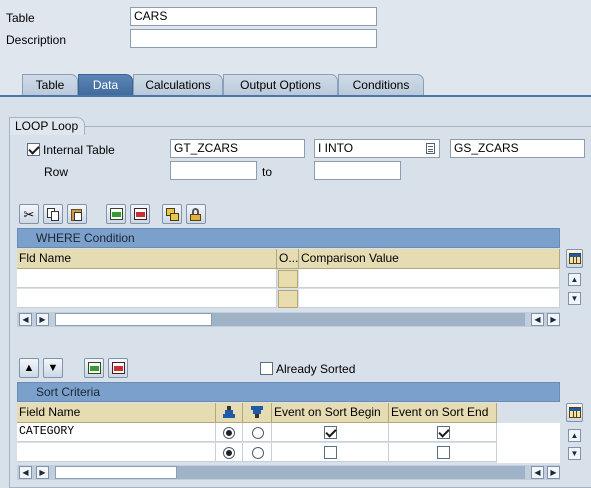 The image size is (591, 488). Describe the element at coordinates (574, 258) in the screenshot. I see `where-column-settings-button` at that location.